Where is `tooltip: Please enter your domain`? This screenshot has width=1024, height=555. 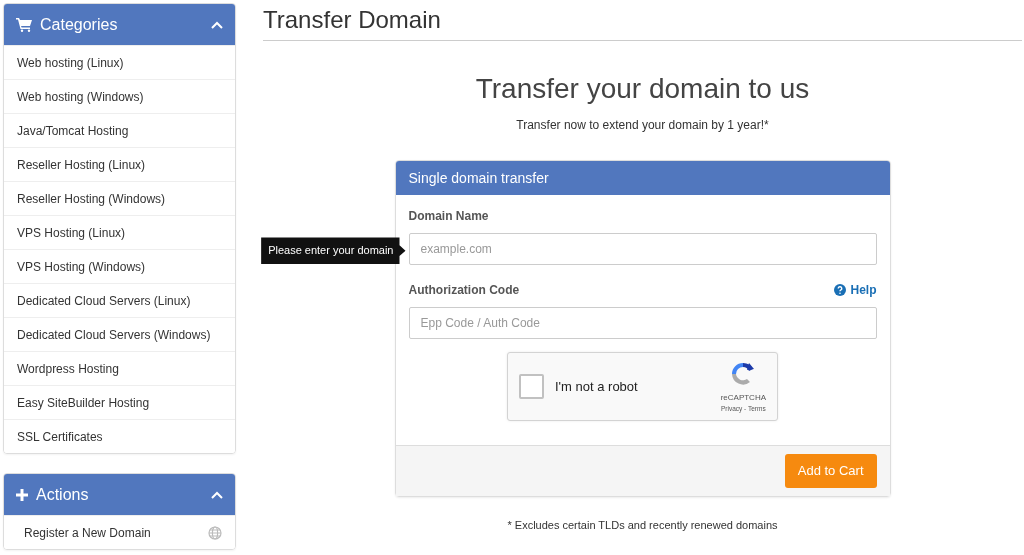 tooltip: Please enter your domain is located at coordinates (333, 250).